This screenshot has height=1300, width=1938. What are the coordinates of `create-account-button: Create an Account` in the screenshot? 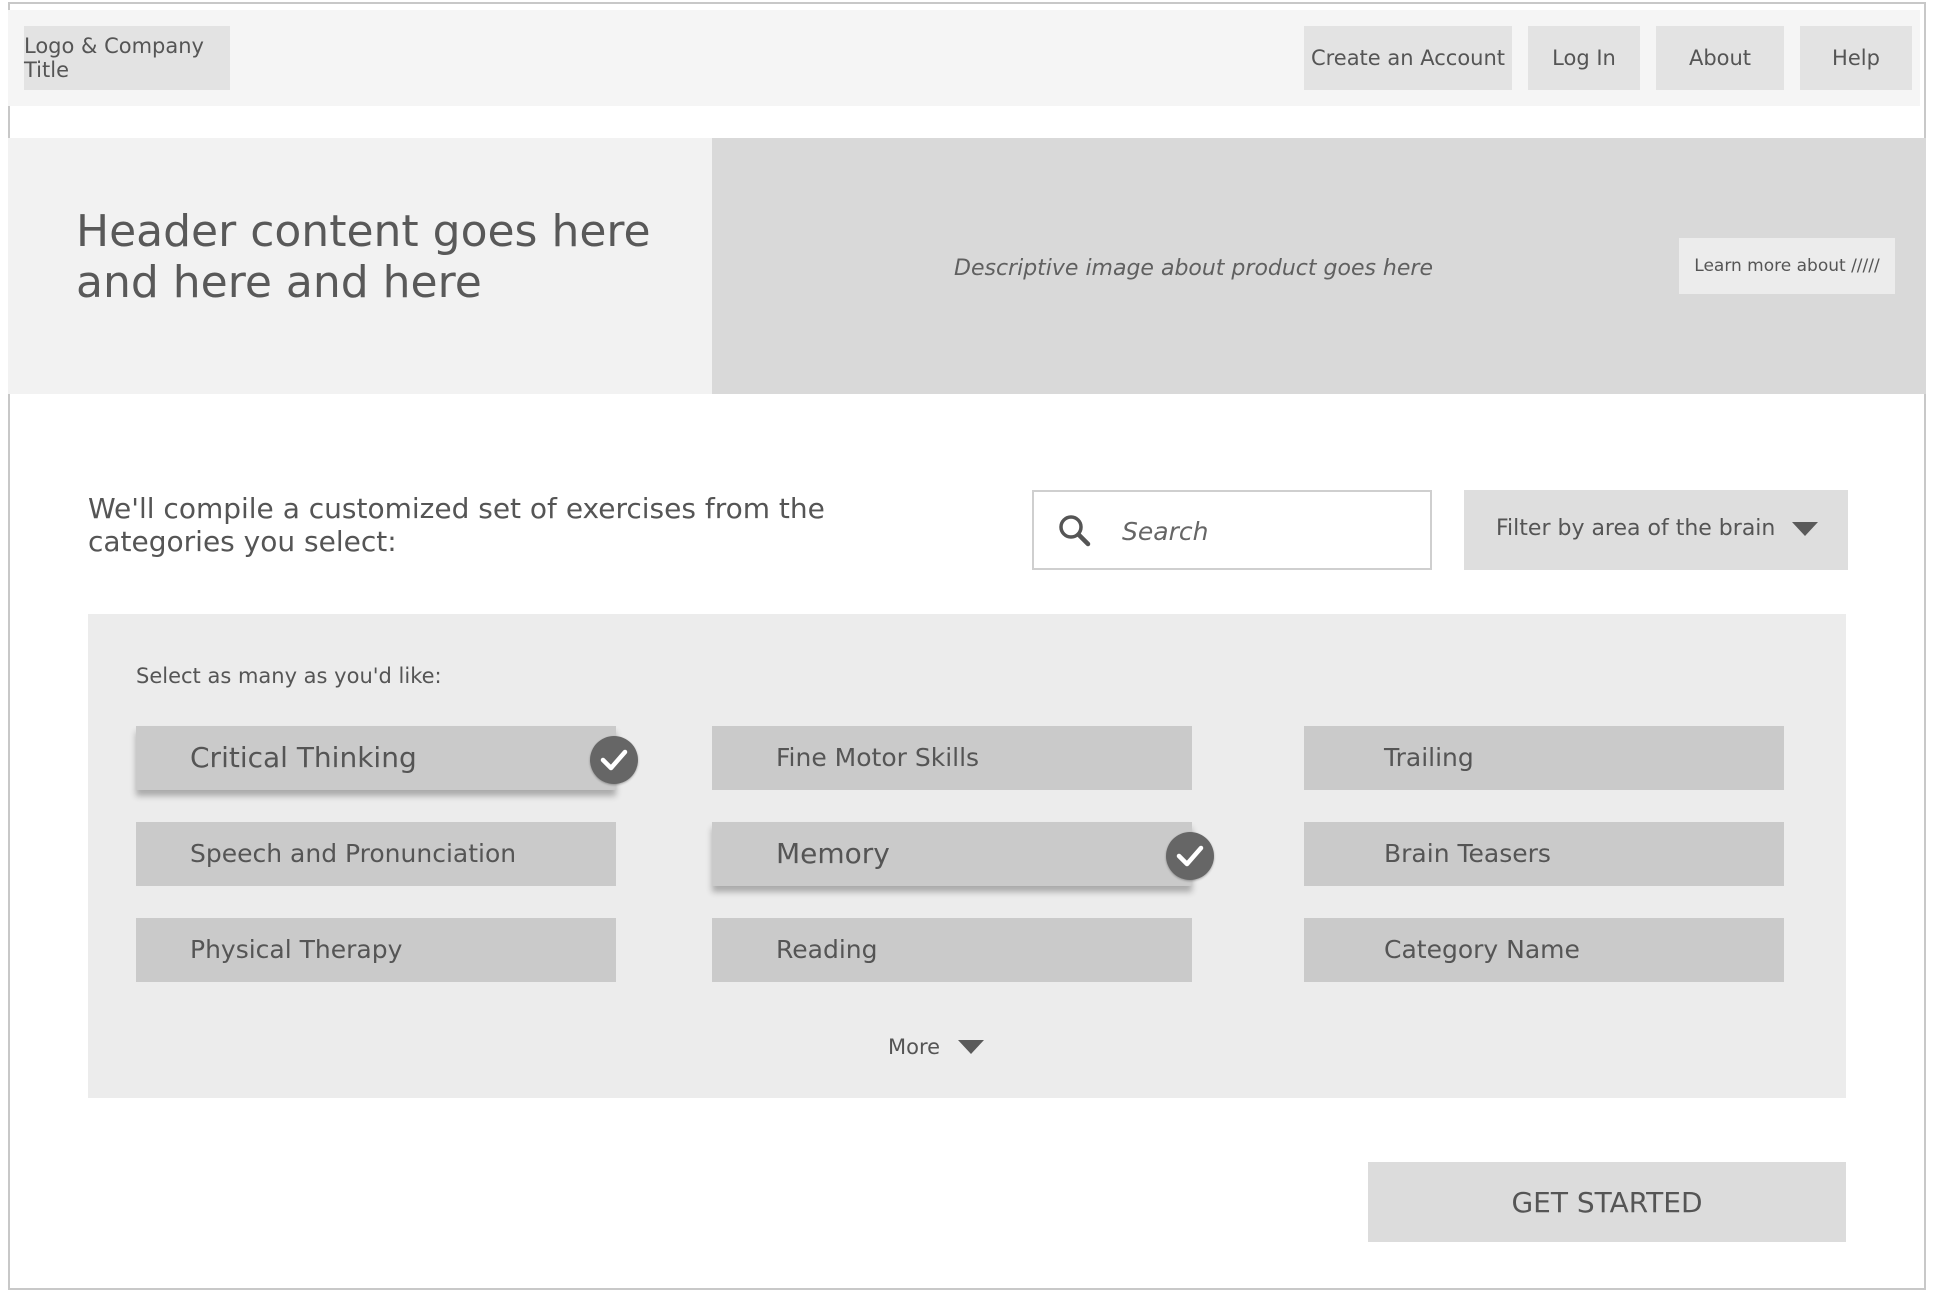 It's located at (1408, 58).